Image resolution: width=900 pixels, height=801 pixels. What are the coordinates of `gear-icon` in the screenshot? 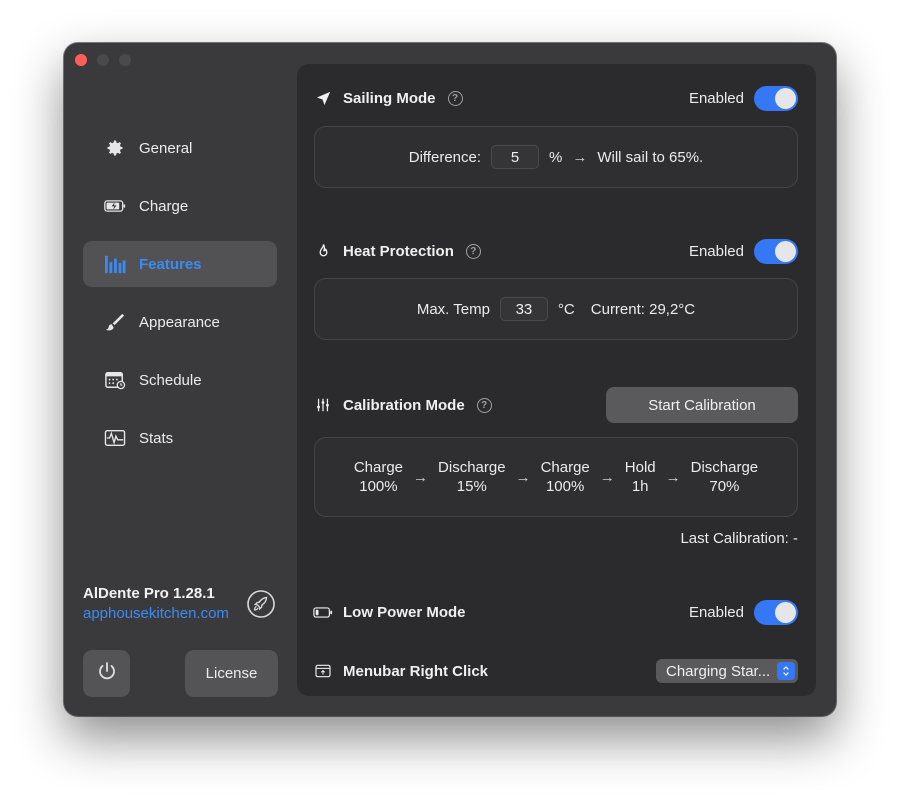 It's located at (115, 148).